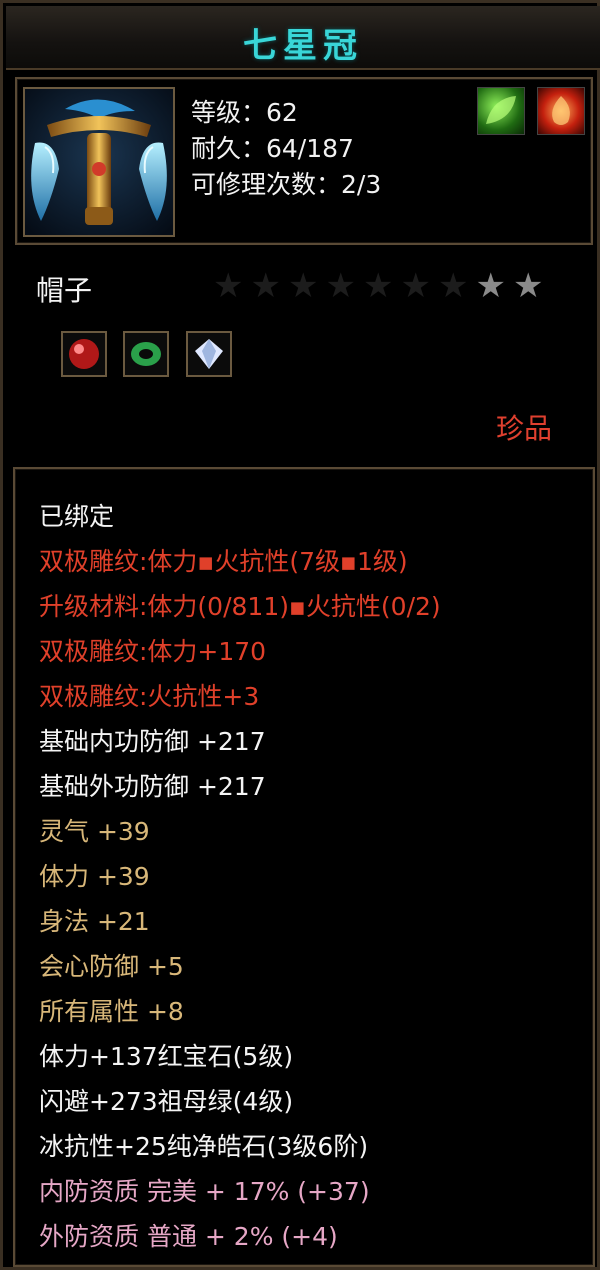  Describe the element at coordinates (204, 1146) in the screenshot. I see `attribute-line: 冰抗性+25纯净皓石(3级6阶)` at that location.